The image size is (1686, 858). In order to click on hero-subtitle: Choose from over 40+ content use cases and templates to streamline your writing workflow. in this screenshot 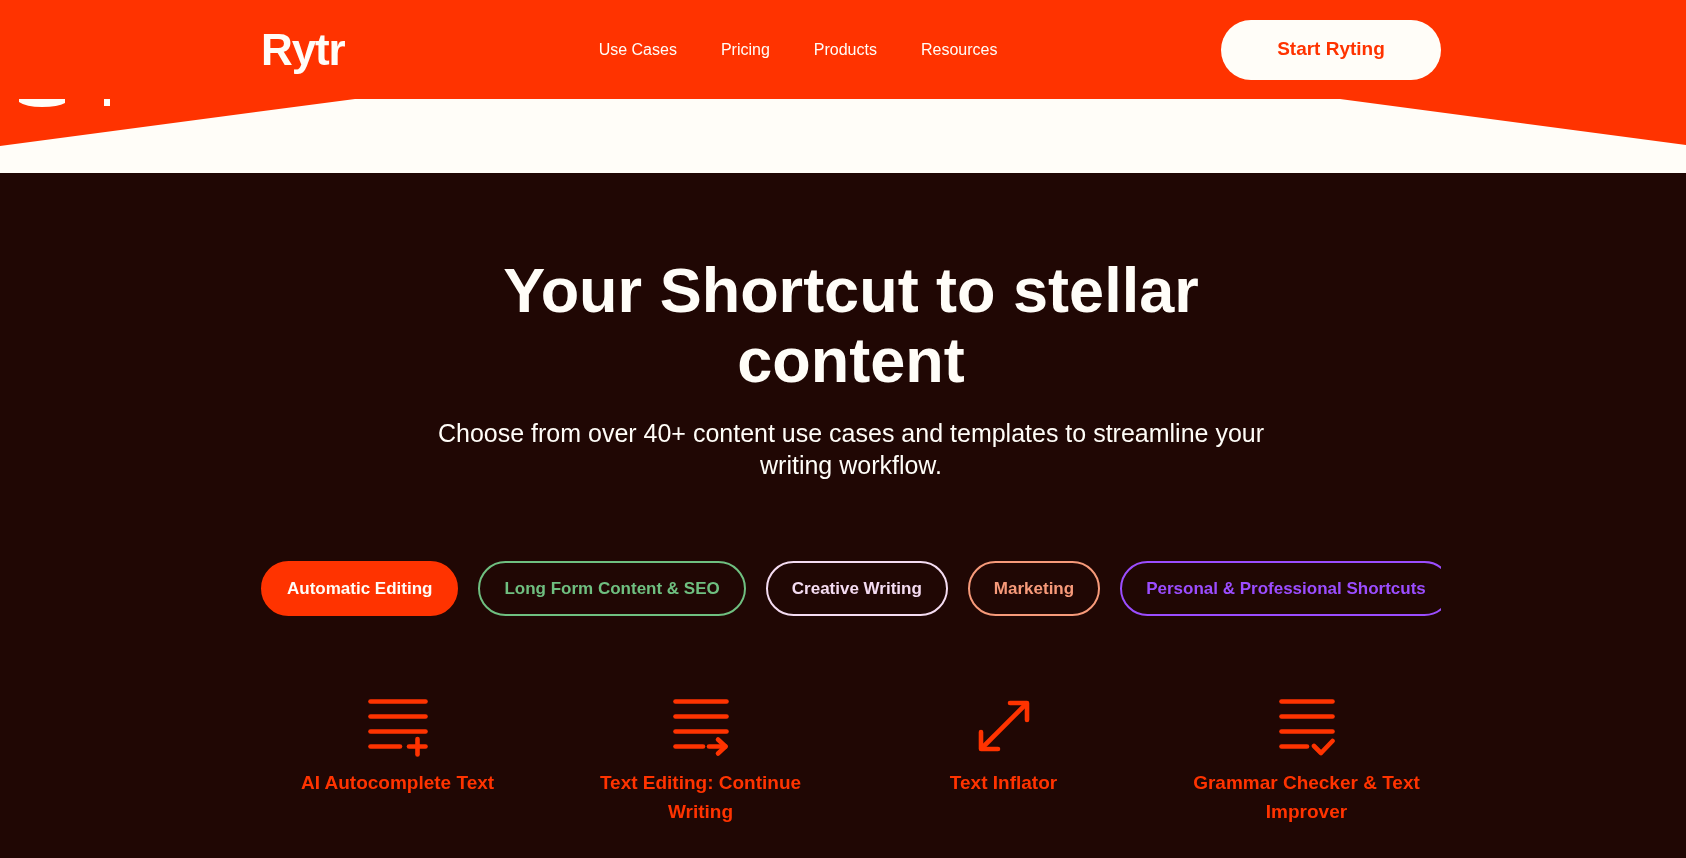, I will do `click(851, 449)`.